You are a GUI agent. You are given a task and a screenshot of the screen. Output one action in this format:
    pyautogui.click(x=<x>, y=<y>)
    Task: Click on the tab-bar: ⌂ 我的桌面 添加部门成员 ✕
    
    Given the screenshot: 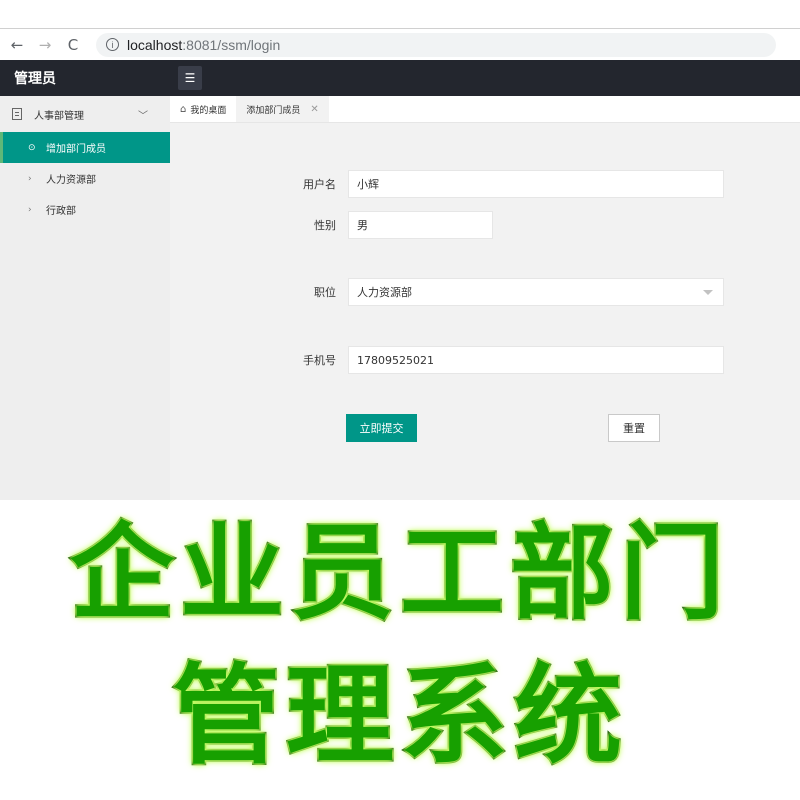 What is the action you would take?
    pyautogui.click(x=485, y=109)
    